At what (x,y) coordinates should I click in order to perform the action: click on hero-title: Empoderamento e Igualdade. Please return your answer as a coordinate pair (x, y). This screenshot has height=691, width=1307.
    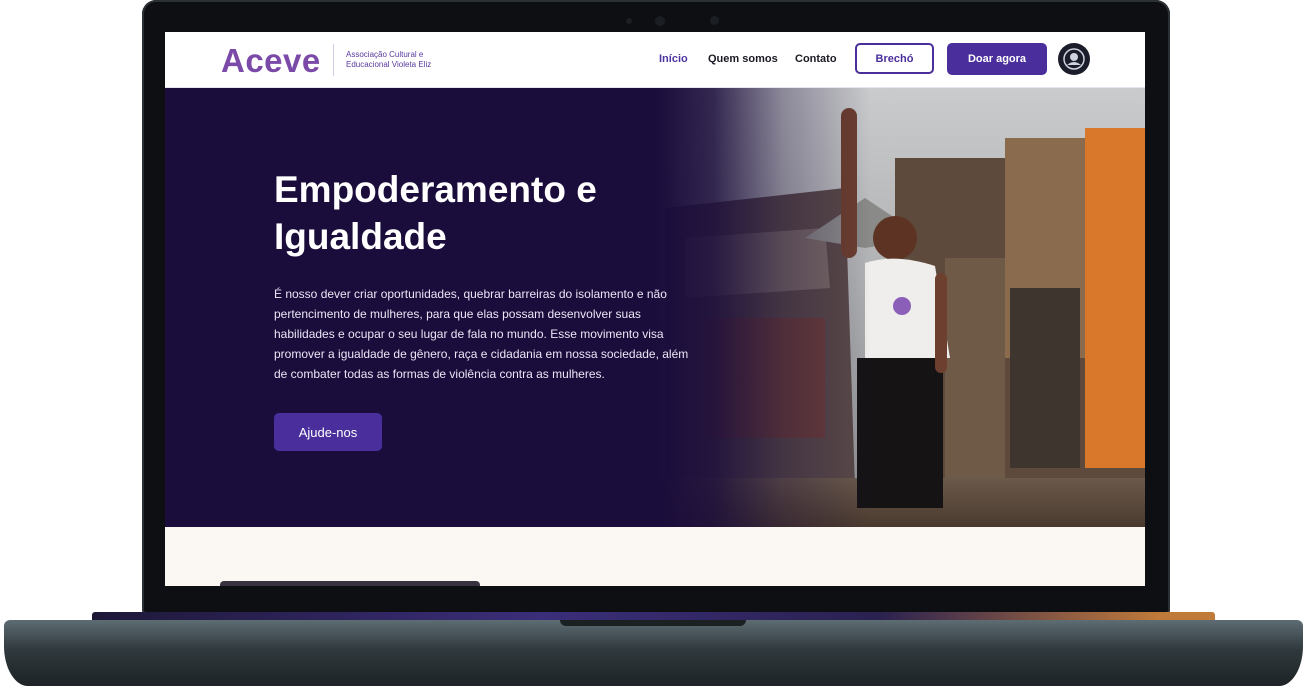
    Looking at the image, I should click on (435, 213).